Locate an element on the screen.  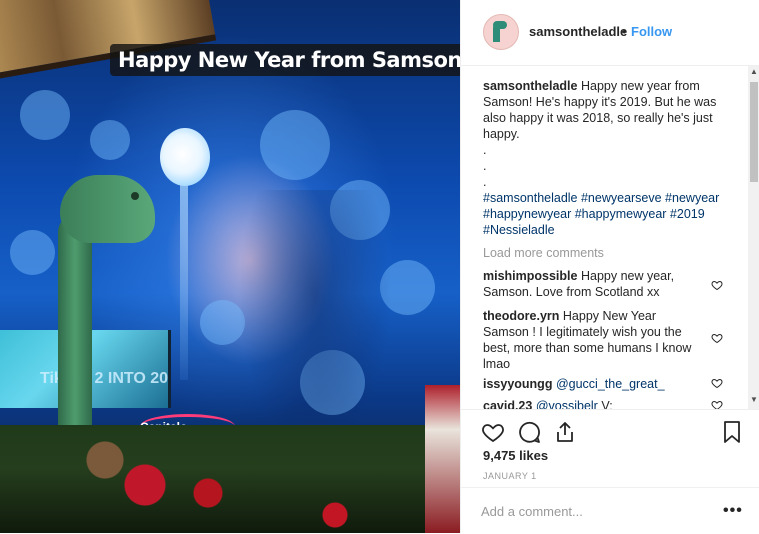
comment-text: V: is located at coordinates (607, 404).